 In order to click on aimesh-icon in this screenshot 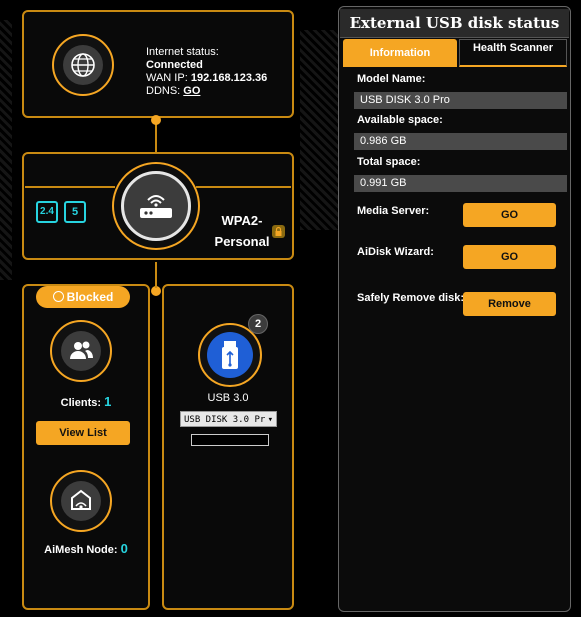, I will do `click(81, 501)`.